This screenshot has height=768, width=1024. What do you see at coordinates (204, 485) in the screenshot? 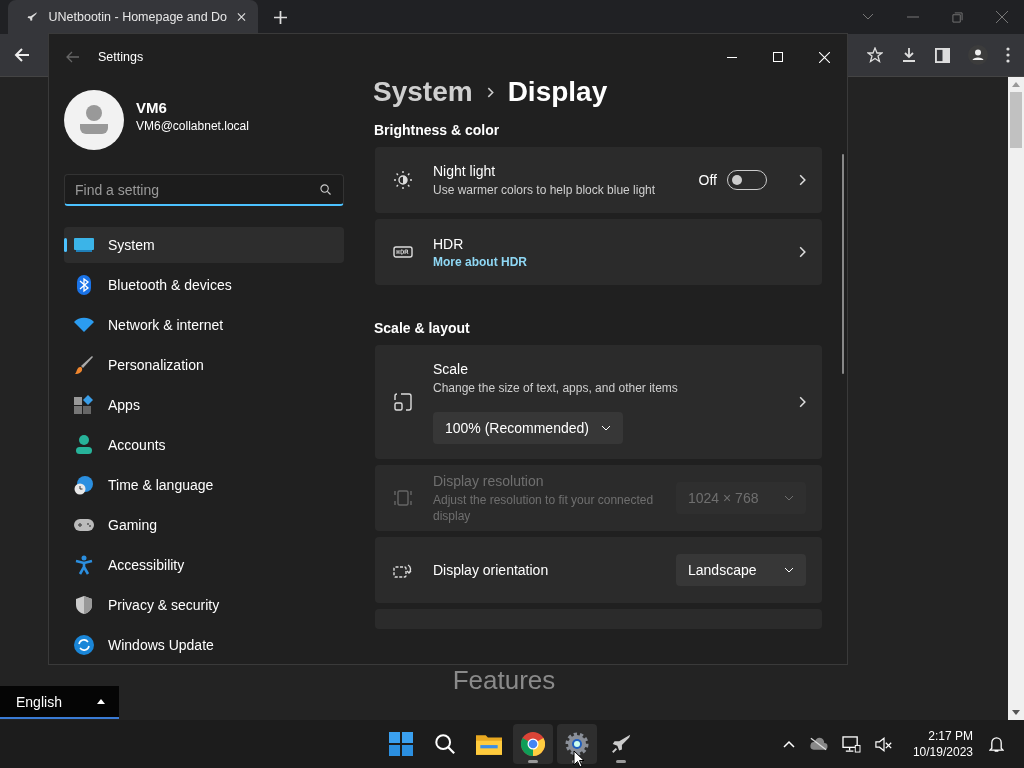
I see `nav-item: Time & language` at bounding box center [204, 485].